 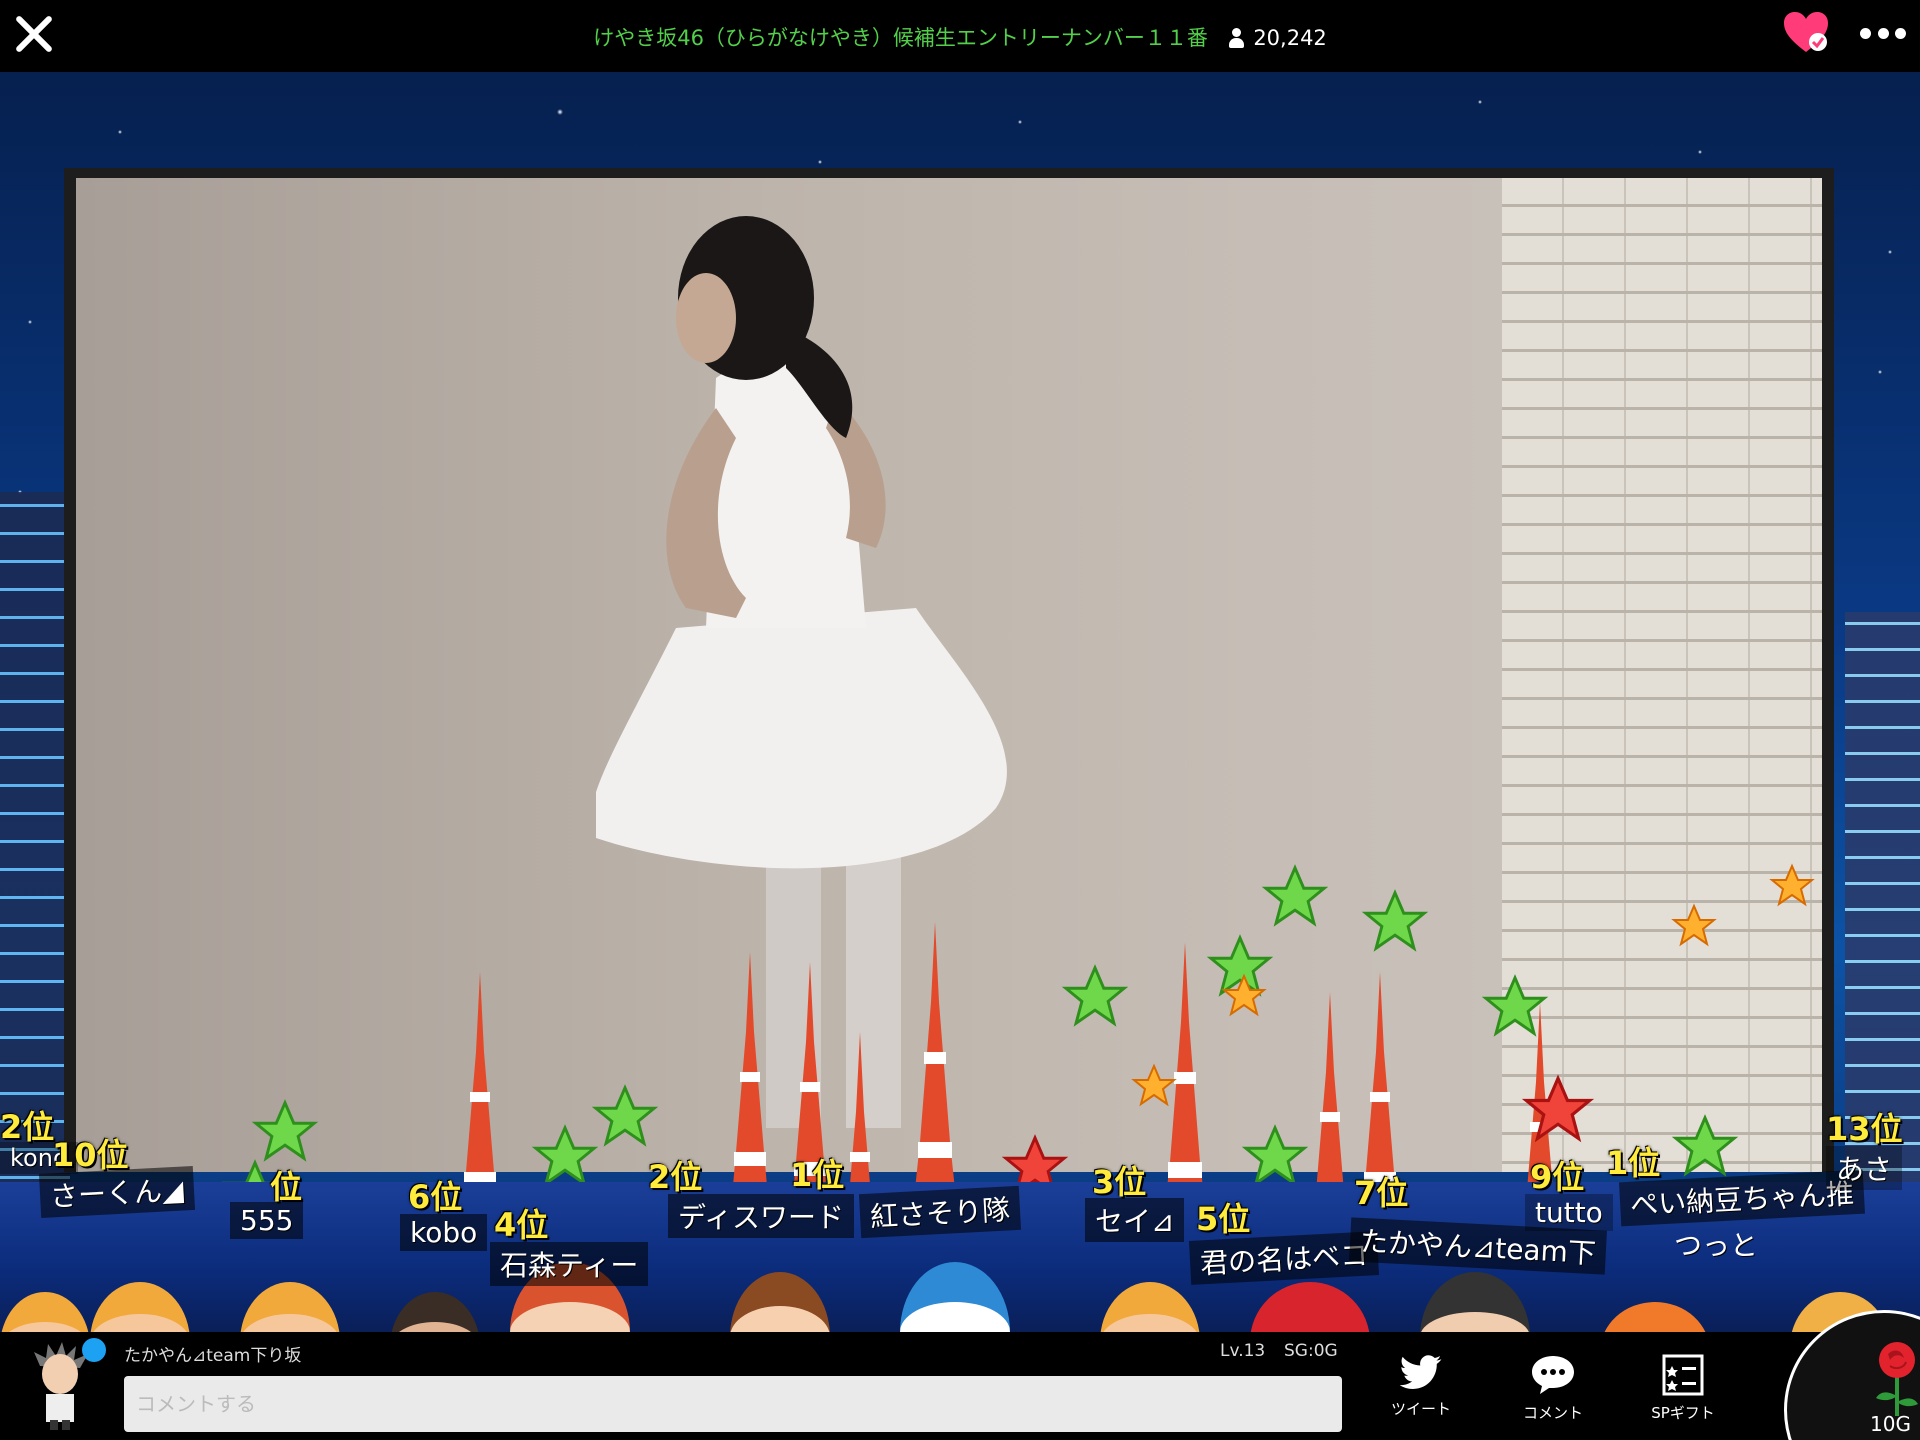 I want to click on phoenix-avatar, so click(x=1655, y=1317).